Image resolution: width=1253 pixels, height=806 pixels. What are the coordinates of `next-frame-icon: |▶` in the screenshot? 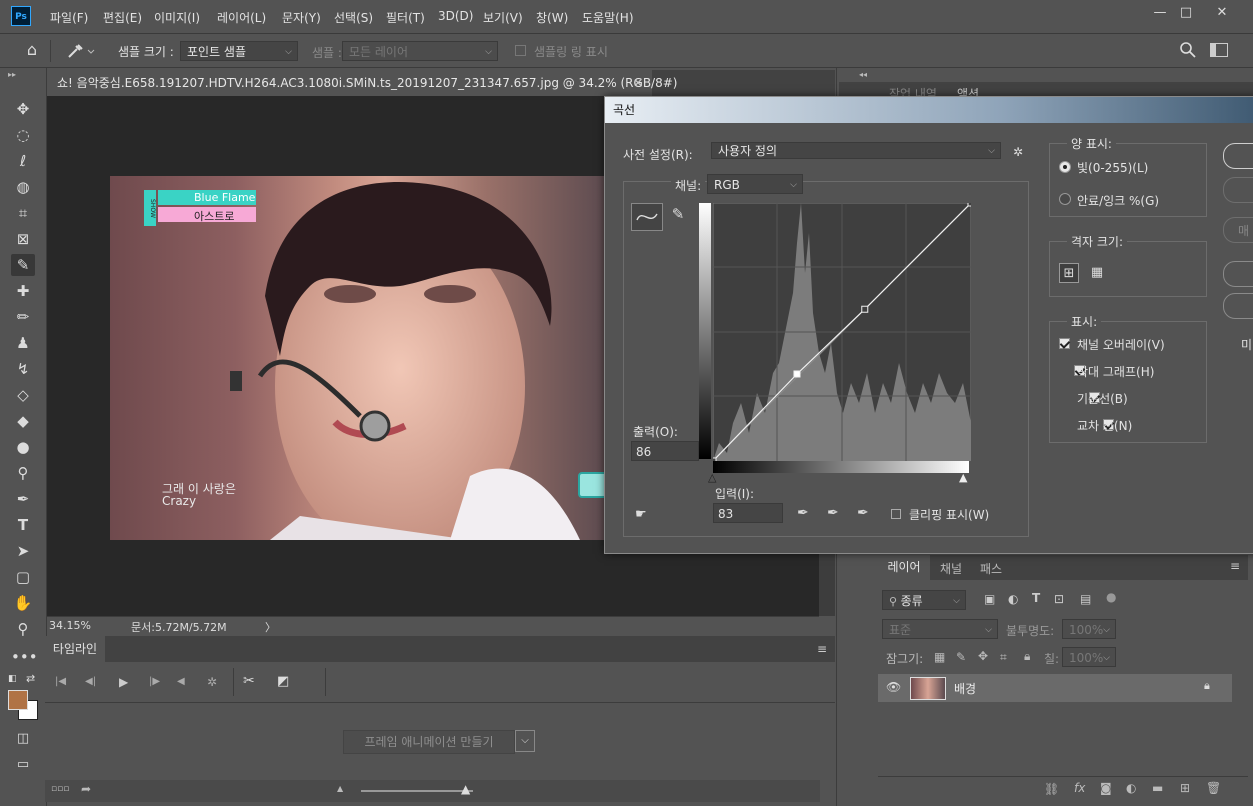 It's located at (154, 681).